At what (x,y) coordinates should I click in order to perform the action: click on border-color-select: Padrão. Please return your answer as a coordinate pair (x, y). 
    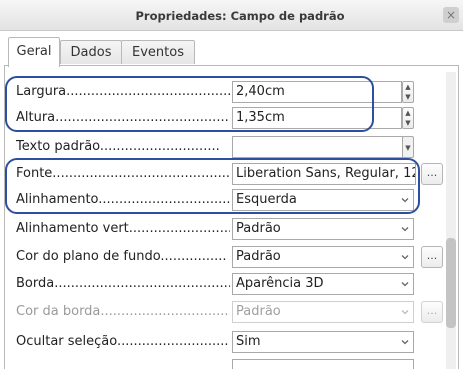
    Looking at the image, I should click on (323, 312).